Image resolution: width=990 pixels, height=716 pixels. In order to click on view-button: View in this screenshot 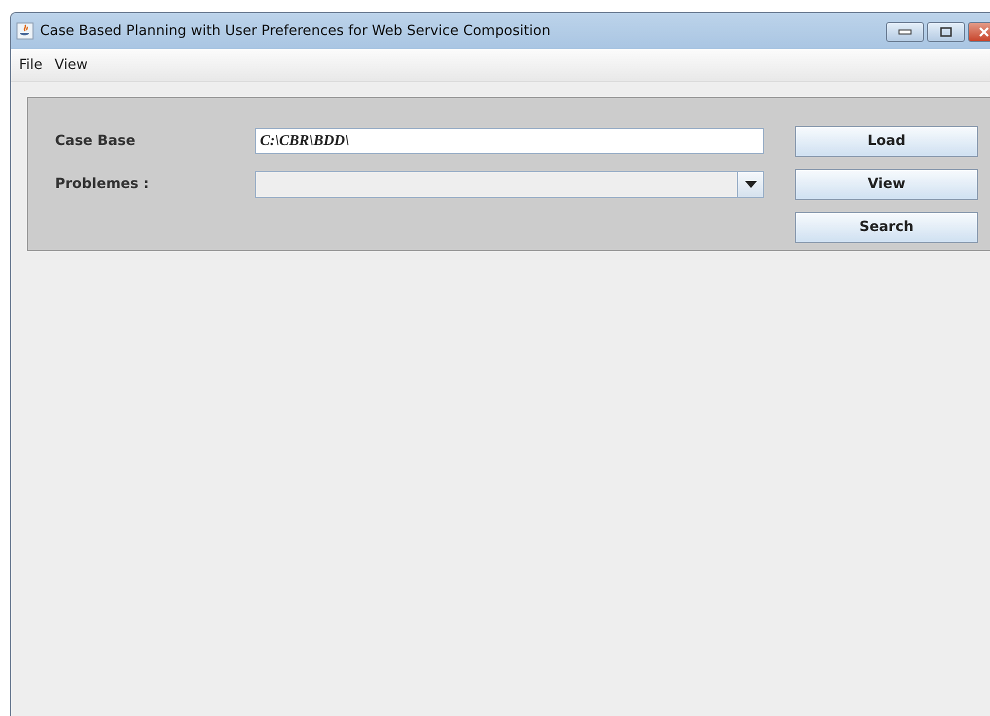, I will do `click(886, 184)`.